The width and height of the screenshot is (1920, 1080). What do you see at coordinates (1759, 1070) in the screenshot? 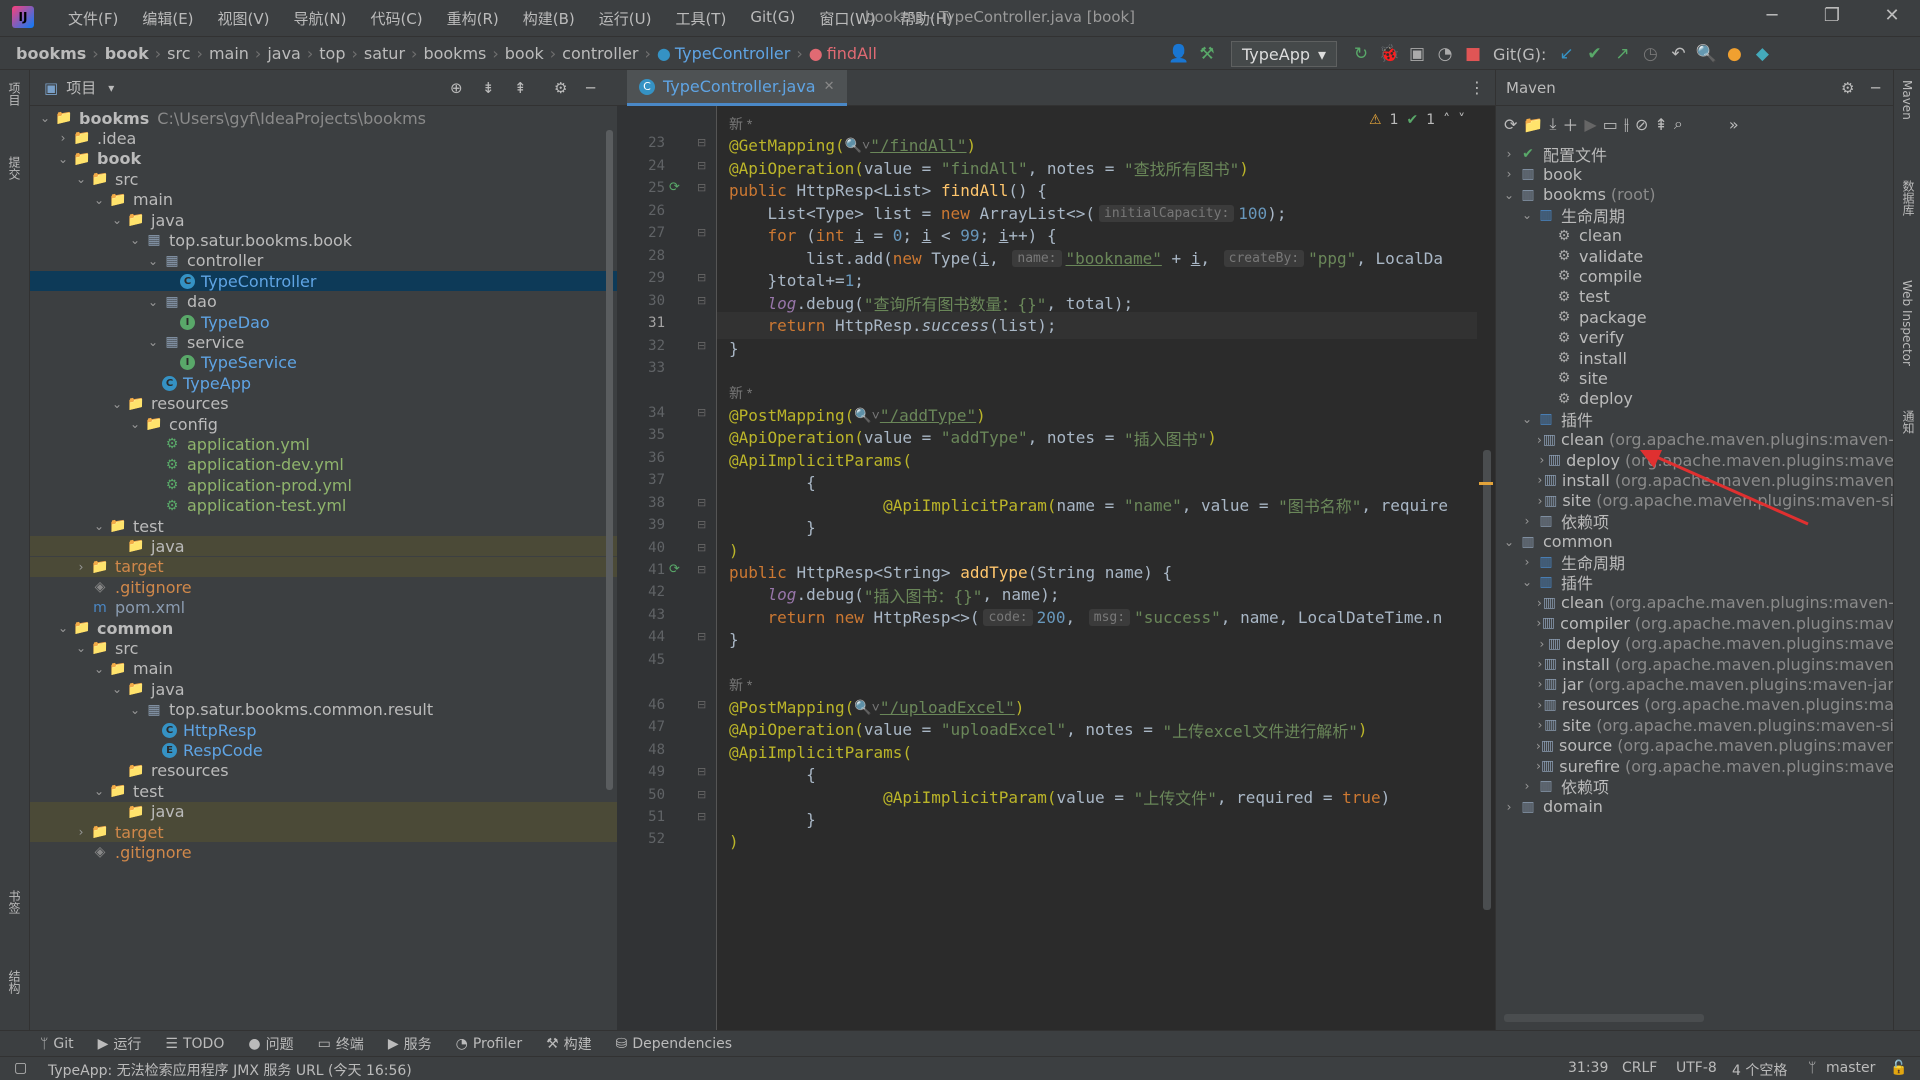
I see `indent-setting: 4 个空格` at bounding box center [1759, 1070].